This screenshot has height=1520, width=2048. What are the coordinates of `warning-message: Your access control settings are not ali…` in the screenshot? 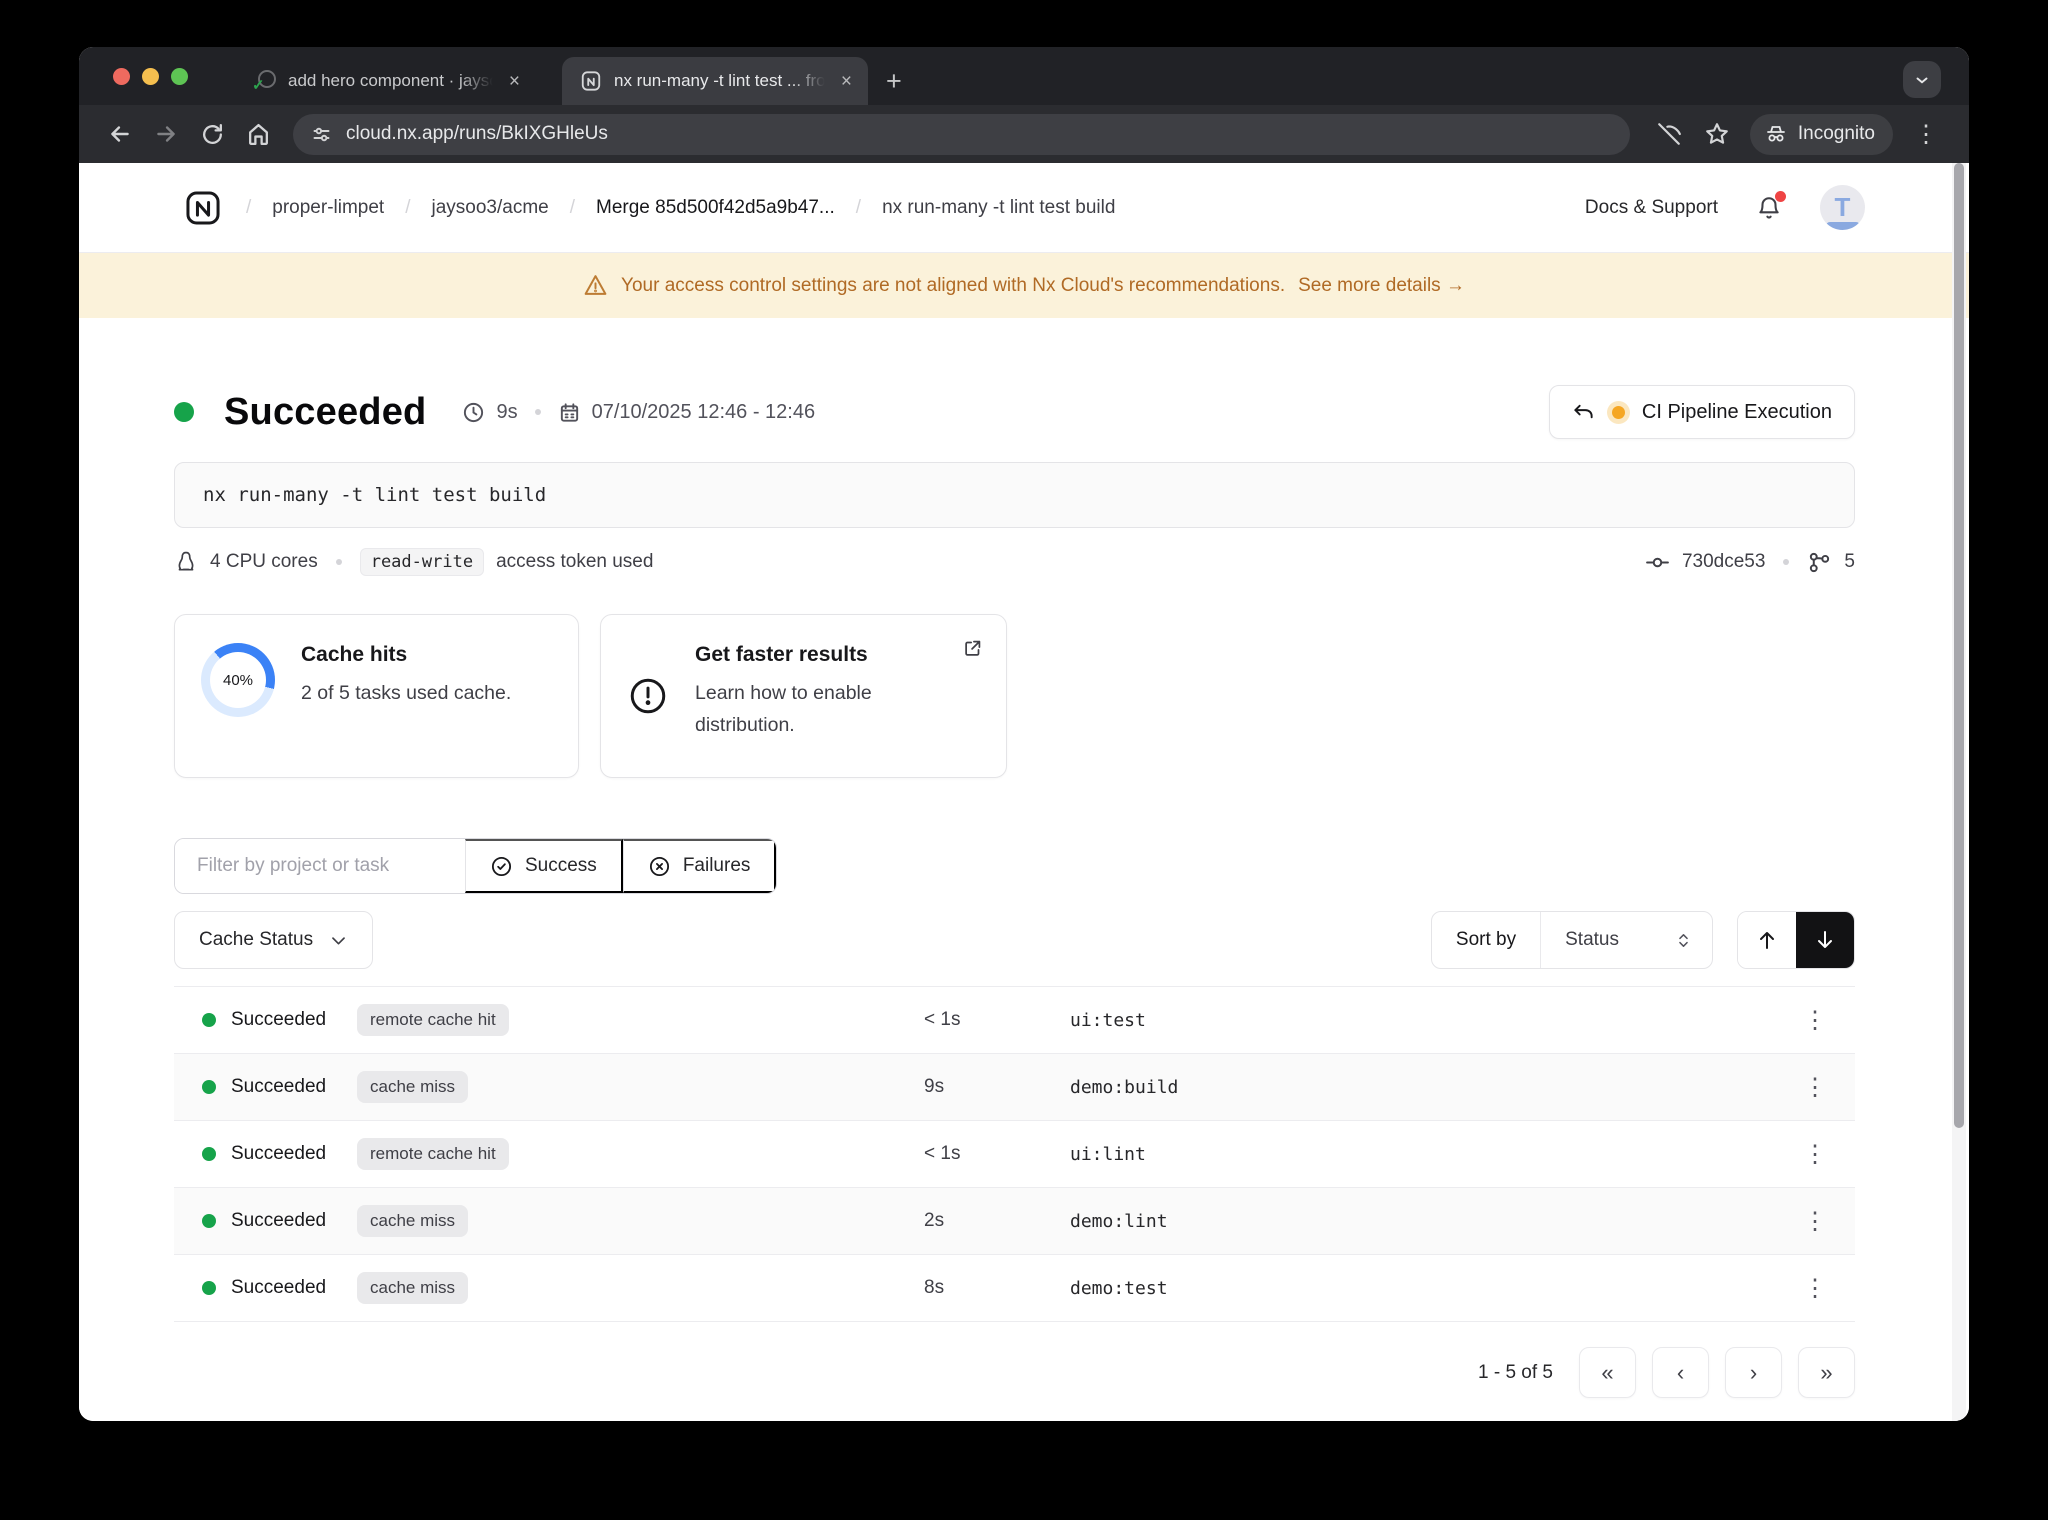 It's located at (953, 285).